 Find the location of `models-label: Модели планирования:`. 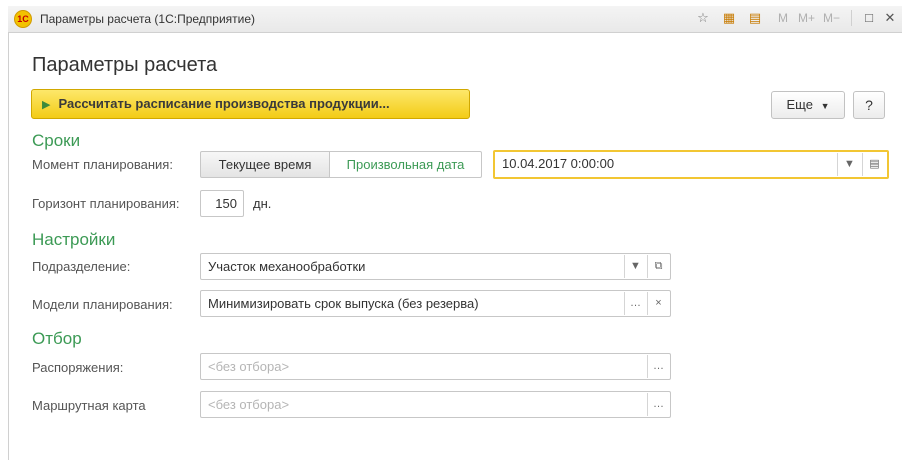

models-label: Модели планирования: is located at coordinates (102, 304).